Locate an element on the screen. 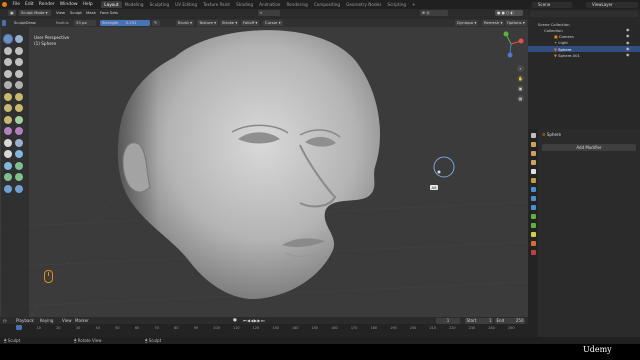  smooth-tool-icon is located at coordinates (19, 85).